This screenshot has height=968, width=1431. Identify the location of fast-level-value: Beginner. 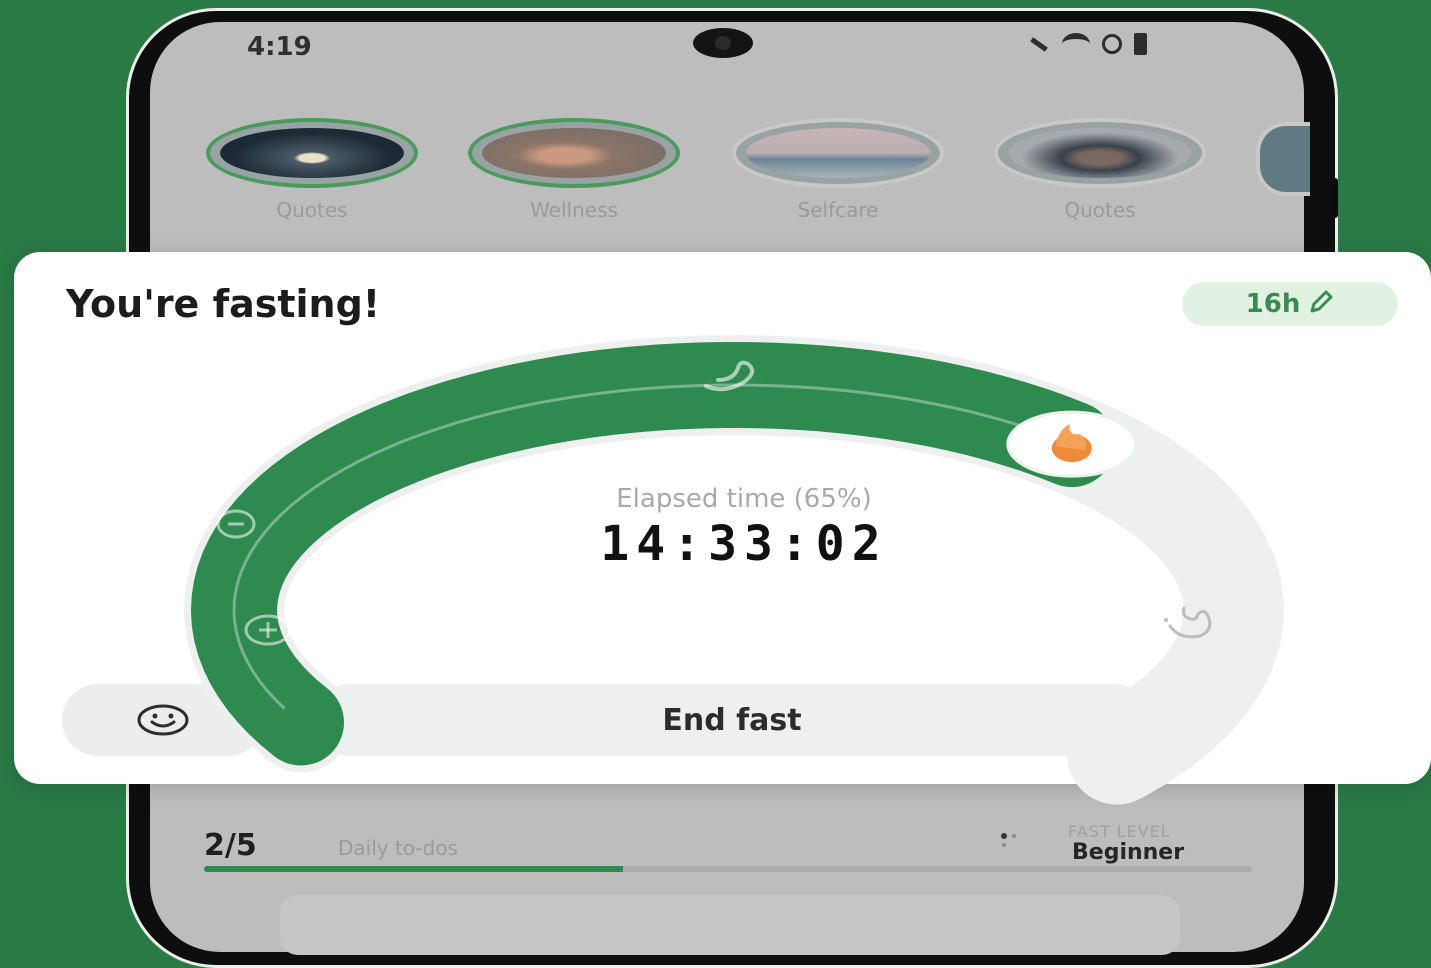
(1128, 852).